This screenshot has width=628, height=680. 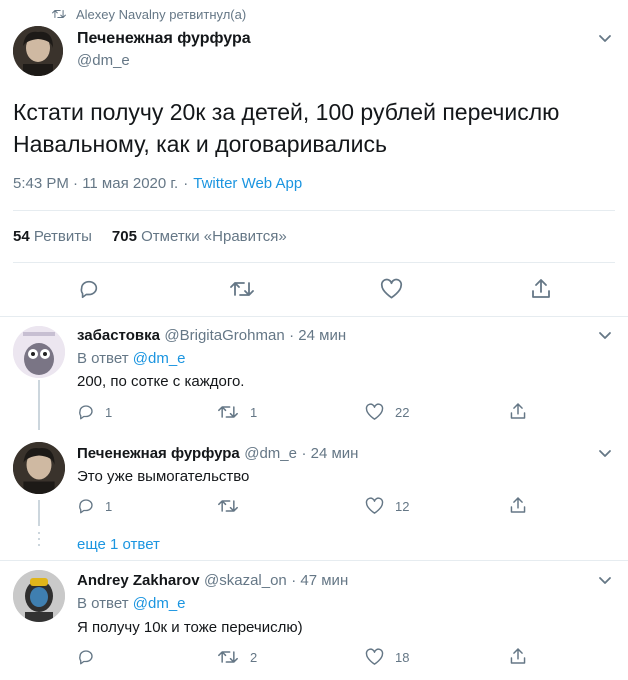 I want to click on reply-author-handle: @dm_e, so click(x=270, y=453).